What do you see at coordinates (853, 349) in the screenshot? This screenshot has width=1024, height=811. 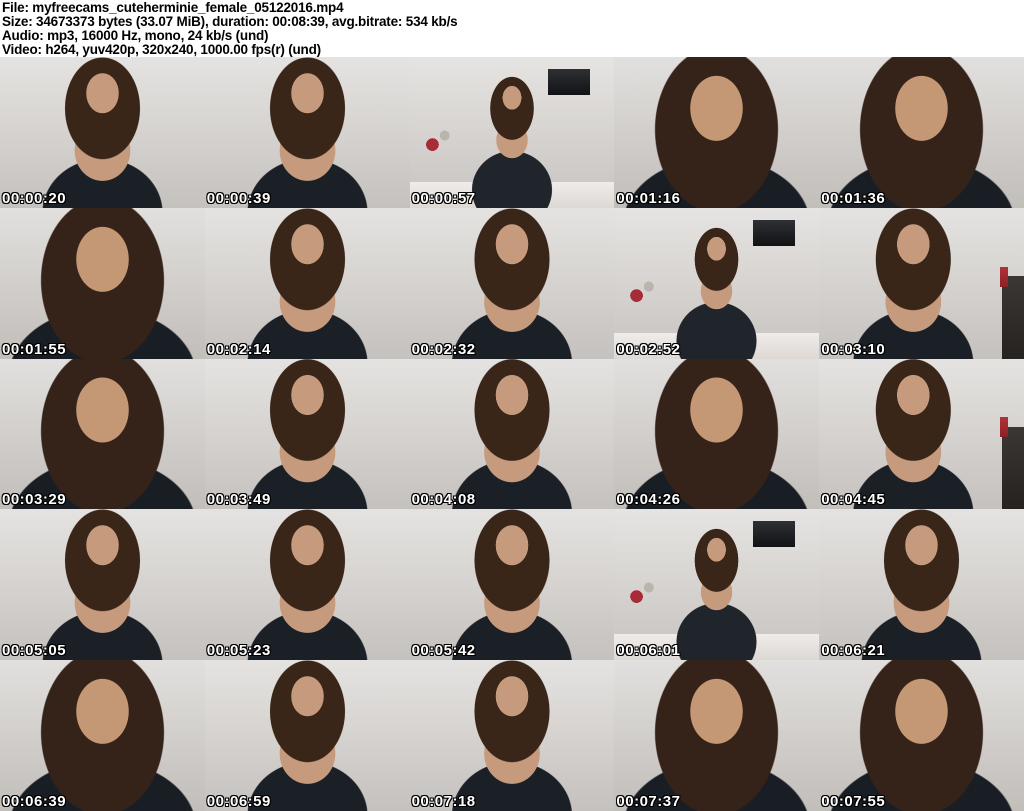 I see `timestamp-label: 00:03:10` at bounding box center [853, 349].